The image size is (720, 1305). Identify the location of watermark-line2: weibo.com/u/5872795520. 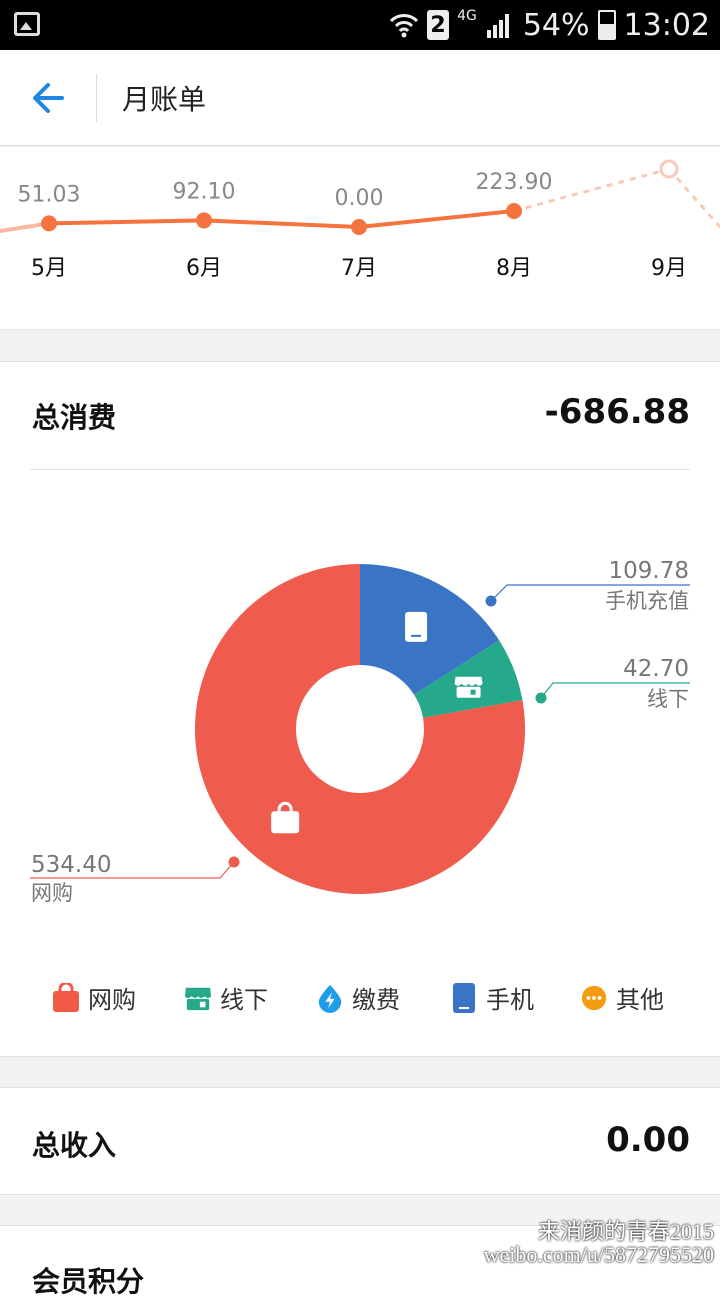
(598, 1254).